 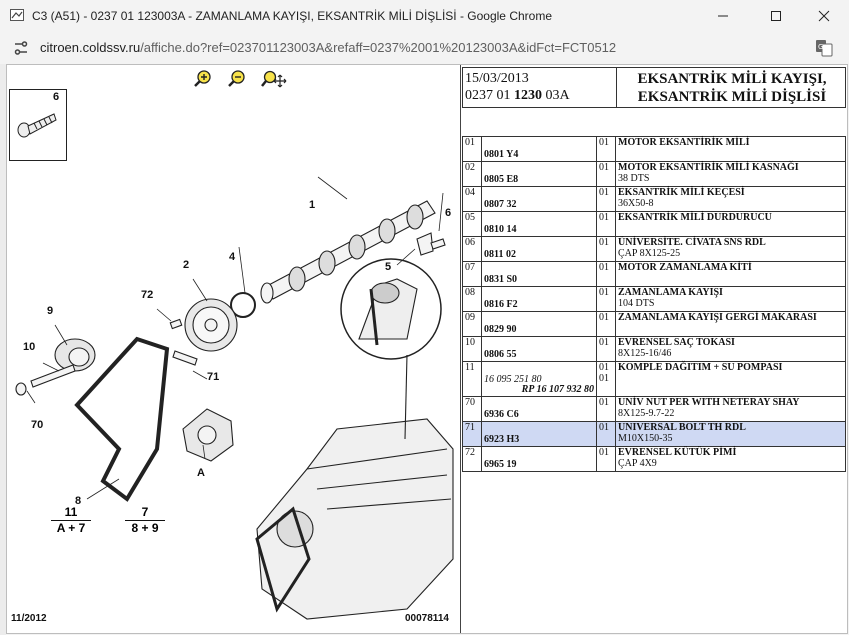 What do you see at coordinates (472, 274) in the screenshot?
I see `row-number: 07` at bounding box center [472, 274].